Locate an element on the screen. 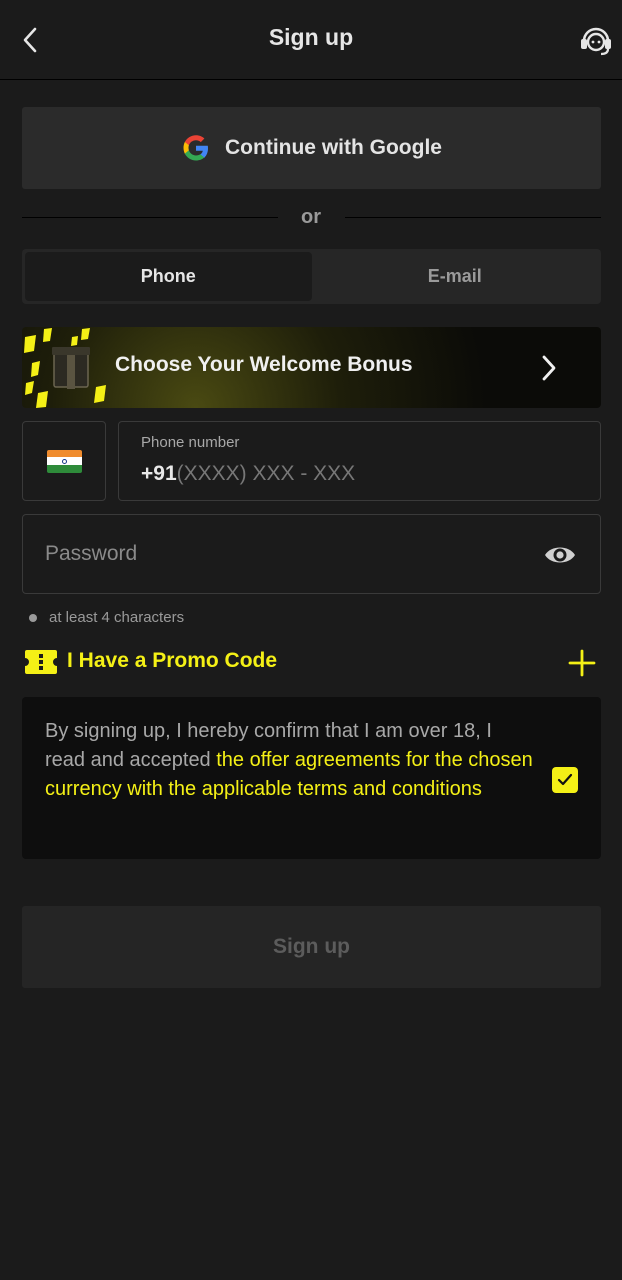 The width and height of the screenshot is (622, 1280). chevron-right-icon is located at coordinates (549, 368).